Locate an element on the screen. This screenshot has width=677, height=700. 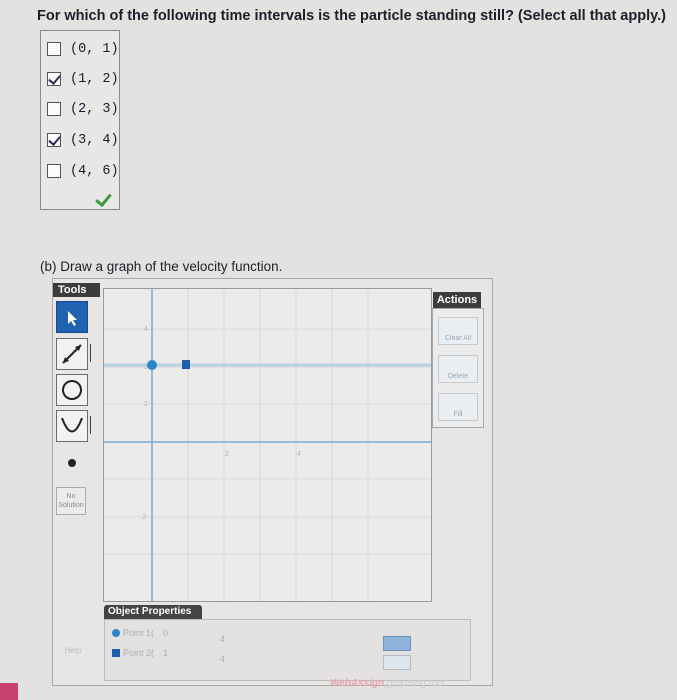
fill-button: Fill is located at coordinates (458, 407).